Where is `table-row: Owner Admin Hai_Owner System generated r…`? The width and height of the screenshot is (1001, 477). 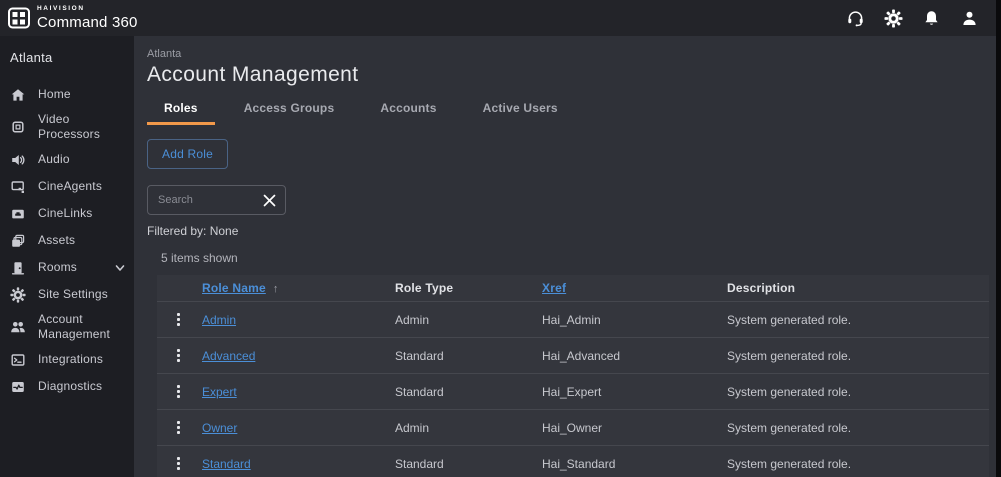 table-row: Owner Admin Hai_Owner System generated r… is located at coordinates (573, 428).